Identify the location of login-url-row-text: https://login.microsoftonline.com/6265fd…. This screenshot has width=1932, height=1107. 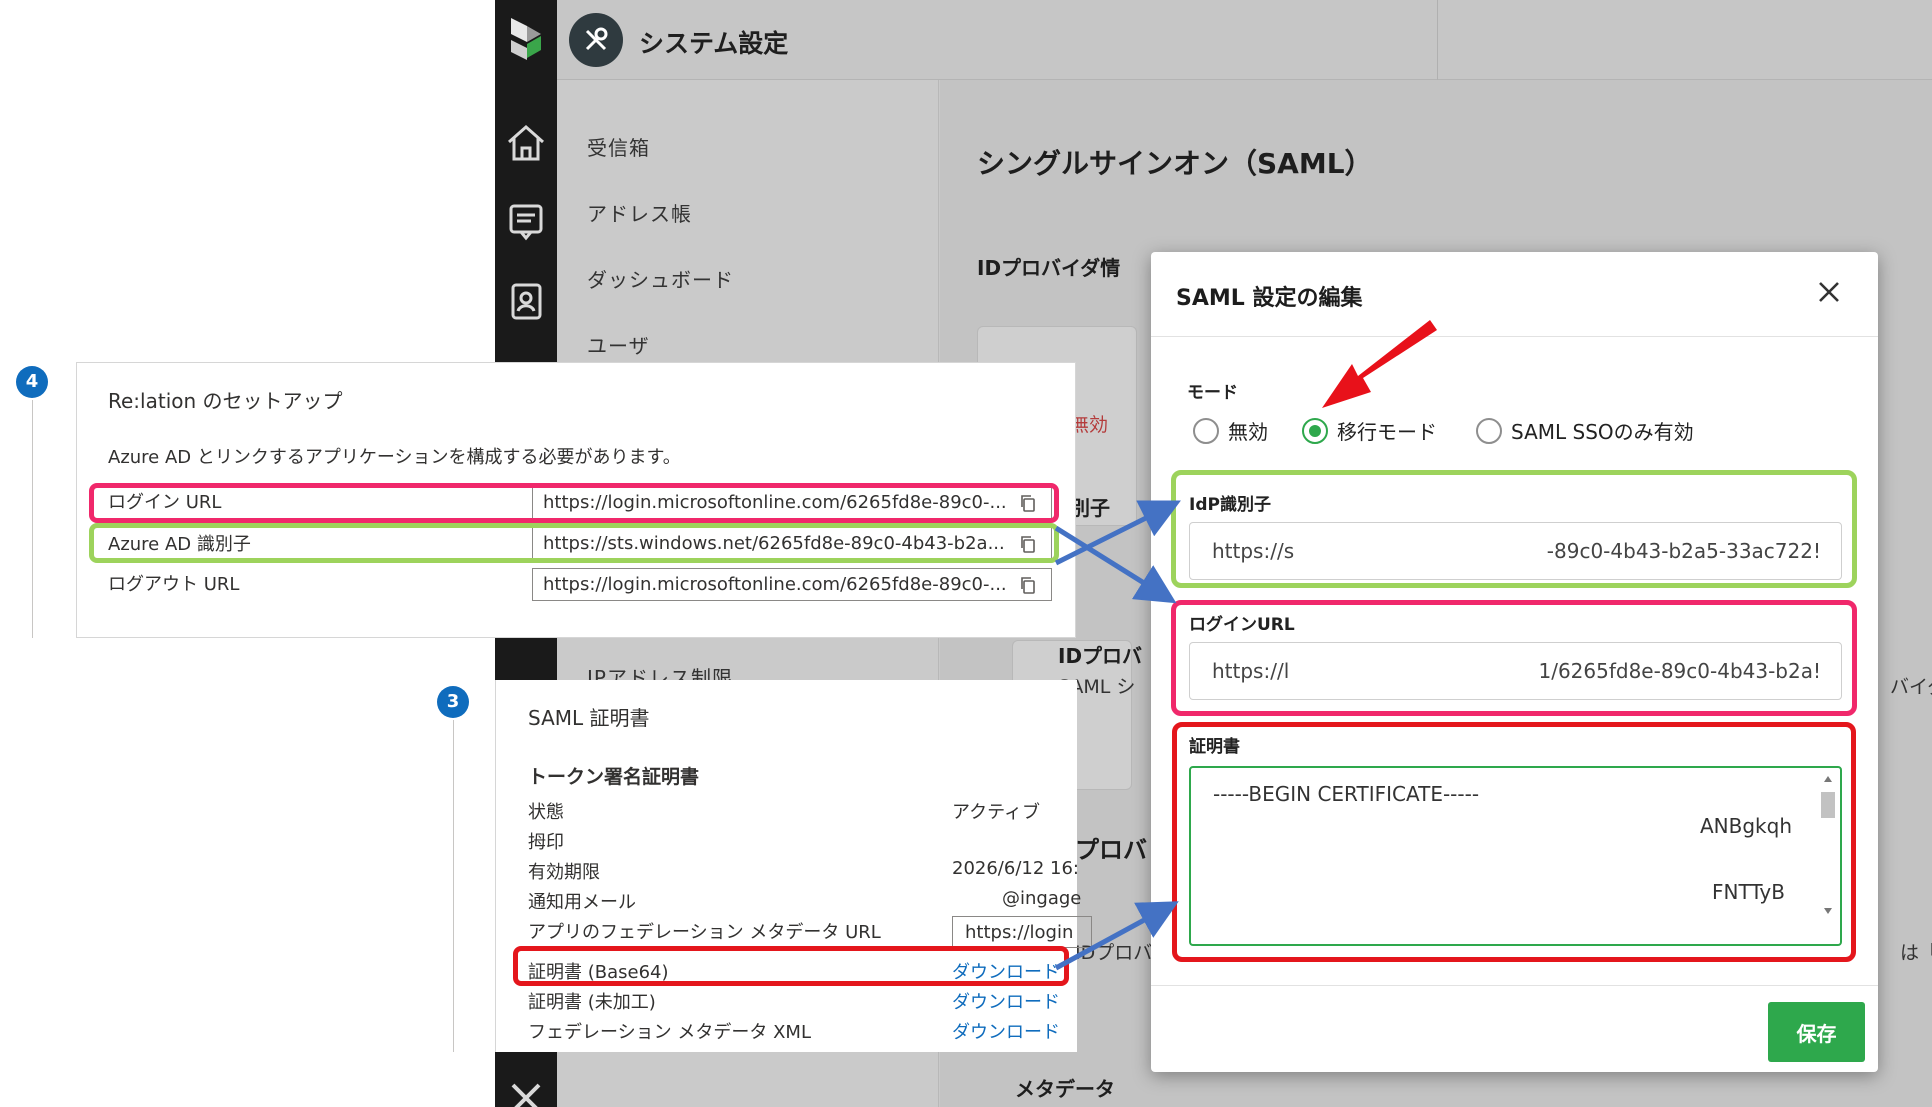
(775, 502).